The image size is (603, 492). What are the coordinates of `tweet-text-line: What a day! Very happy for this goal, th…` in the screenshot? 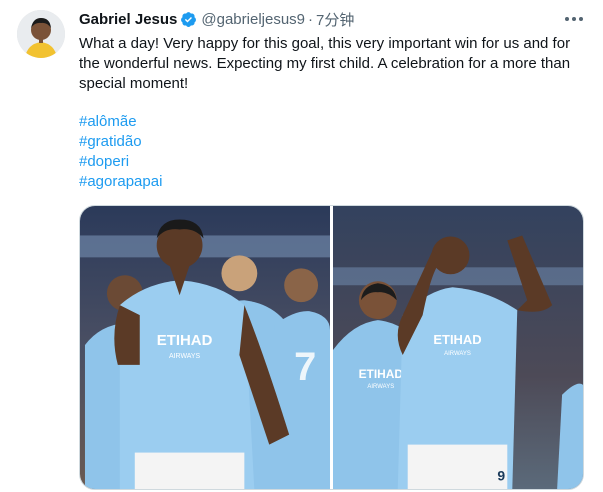 It's located at (325, 43).